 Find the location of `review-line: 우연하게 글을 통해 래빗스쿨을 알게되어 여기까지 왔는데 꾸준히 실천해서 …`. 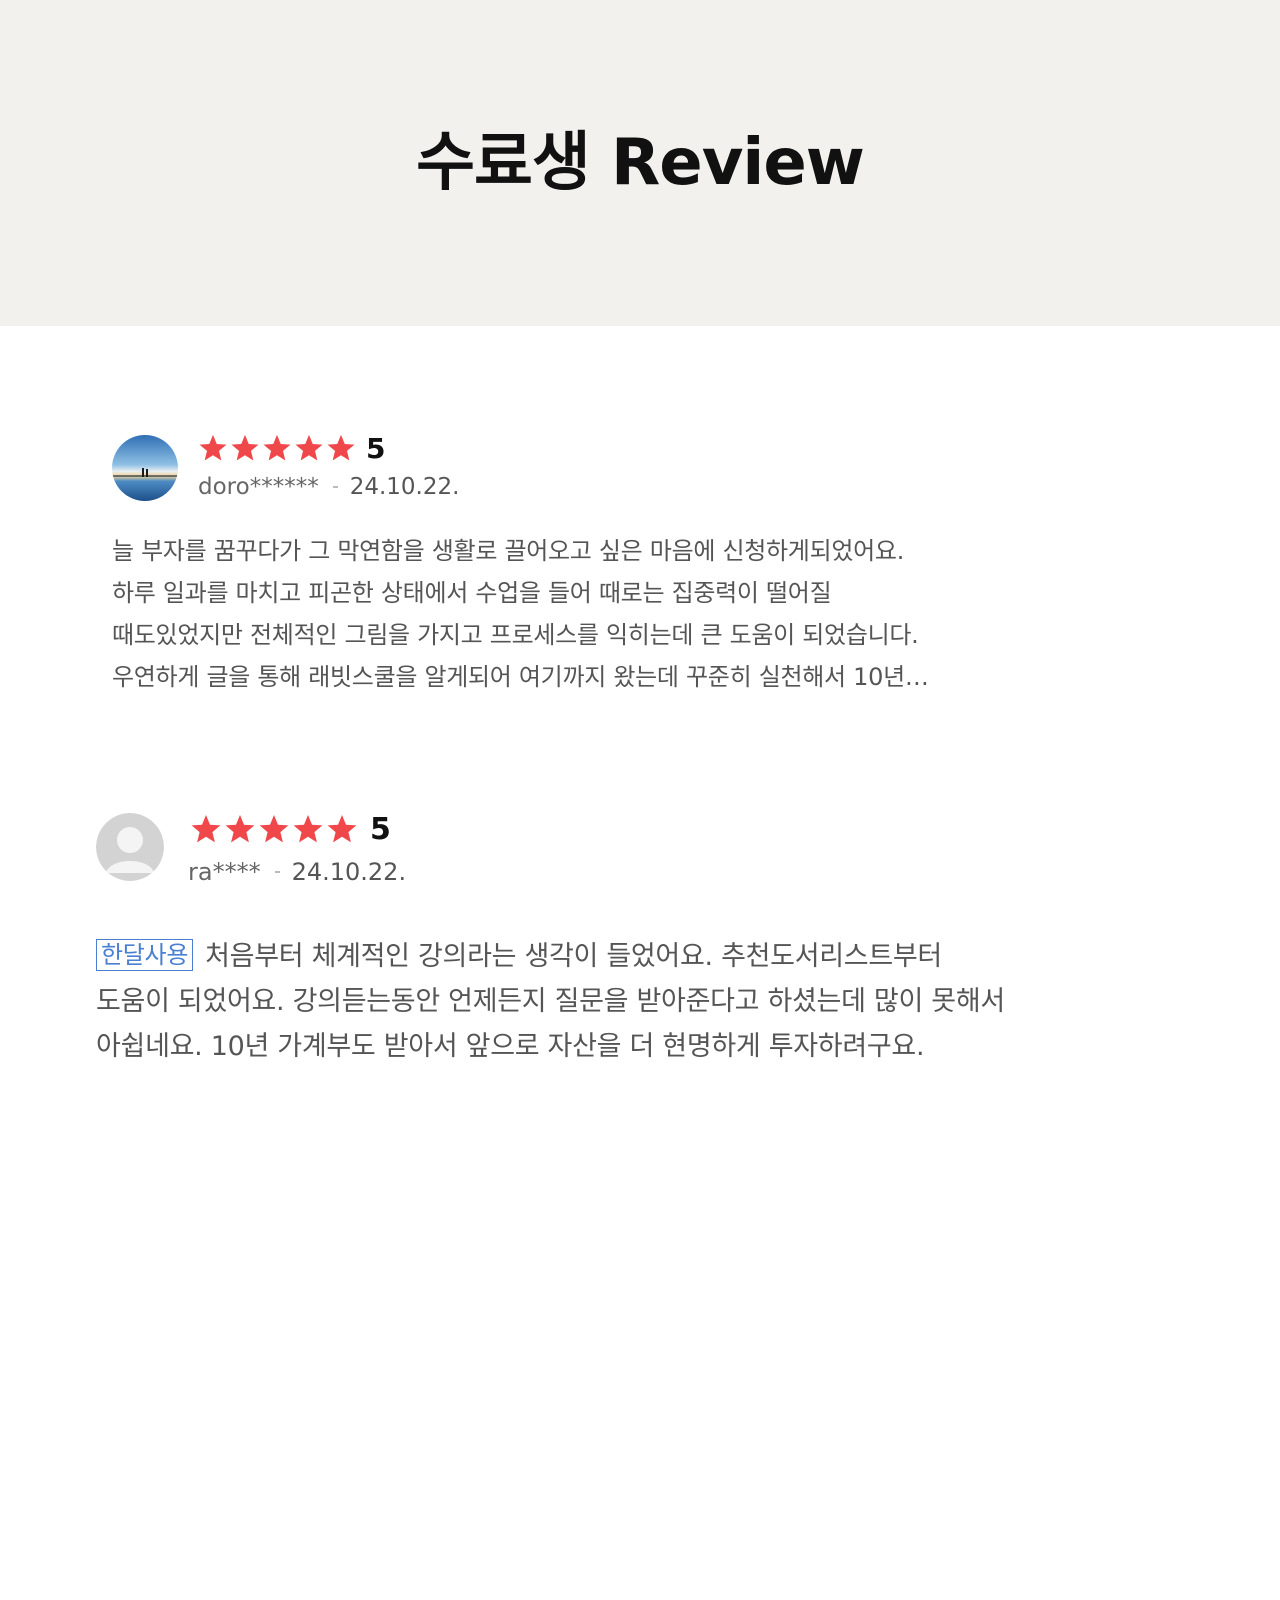

review-line: 우연하게 글을 통해 래빗스쿨을 알게되어 여기까지 왔는데 꾸준히 실천해서 … is located at coordinates (520, 677).